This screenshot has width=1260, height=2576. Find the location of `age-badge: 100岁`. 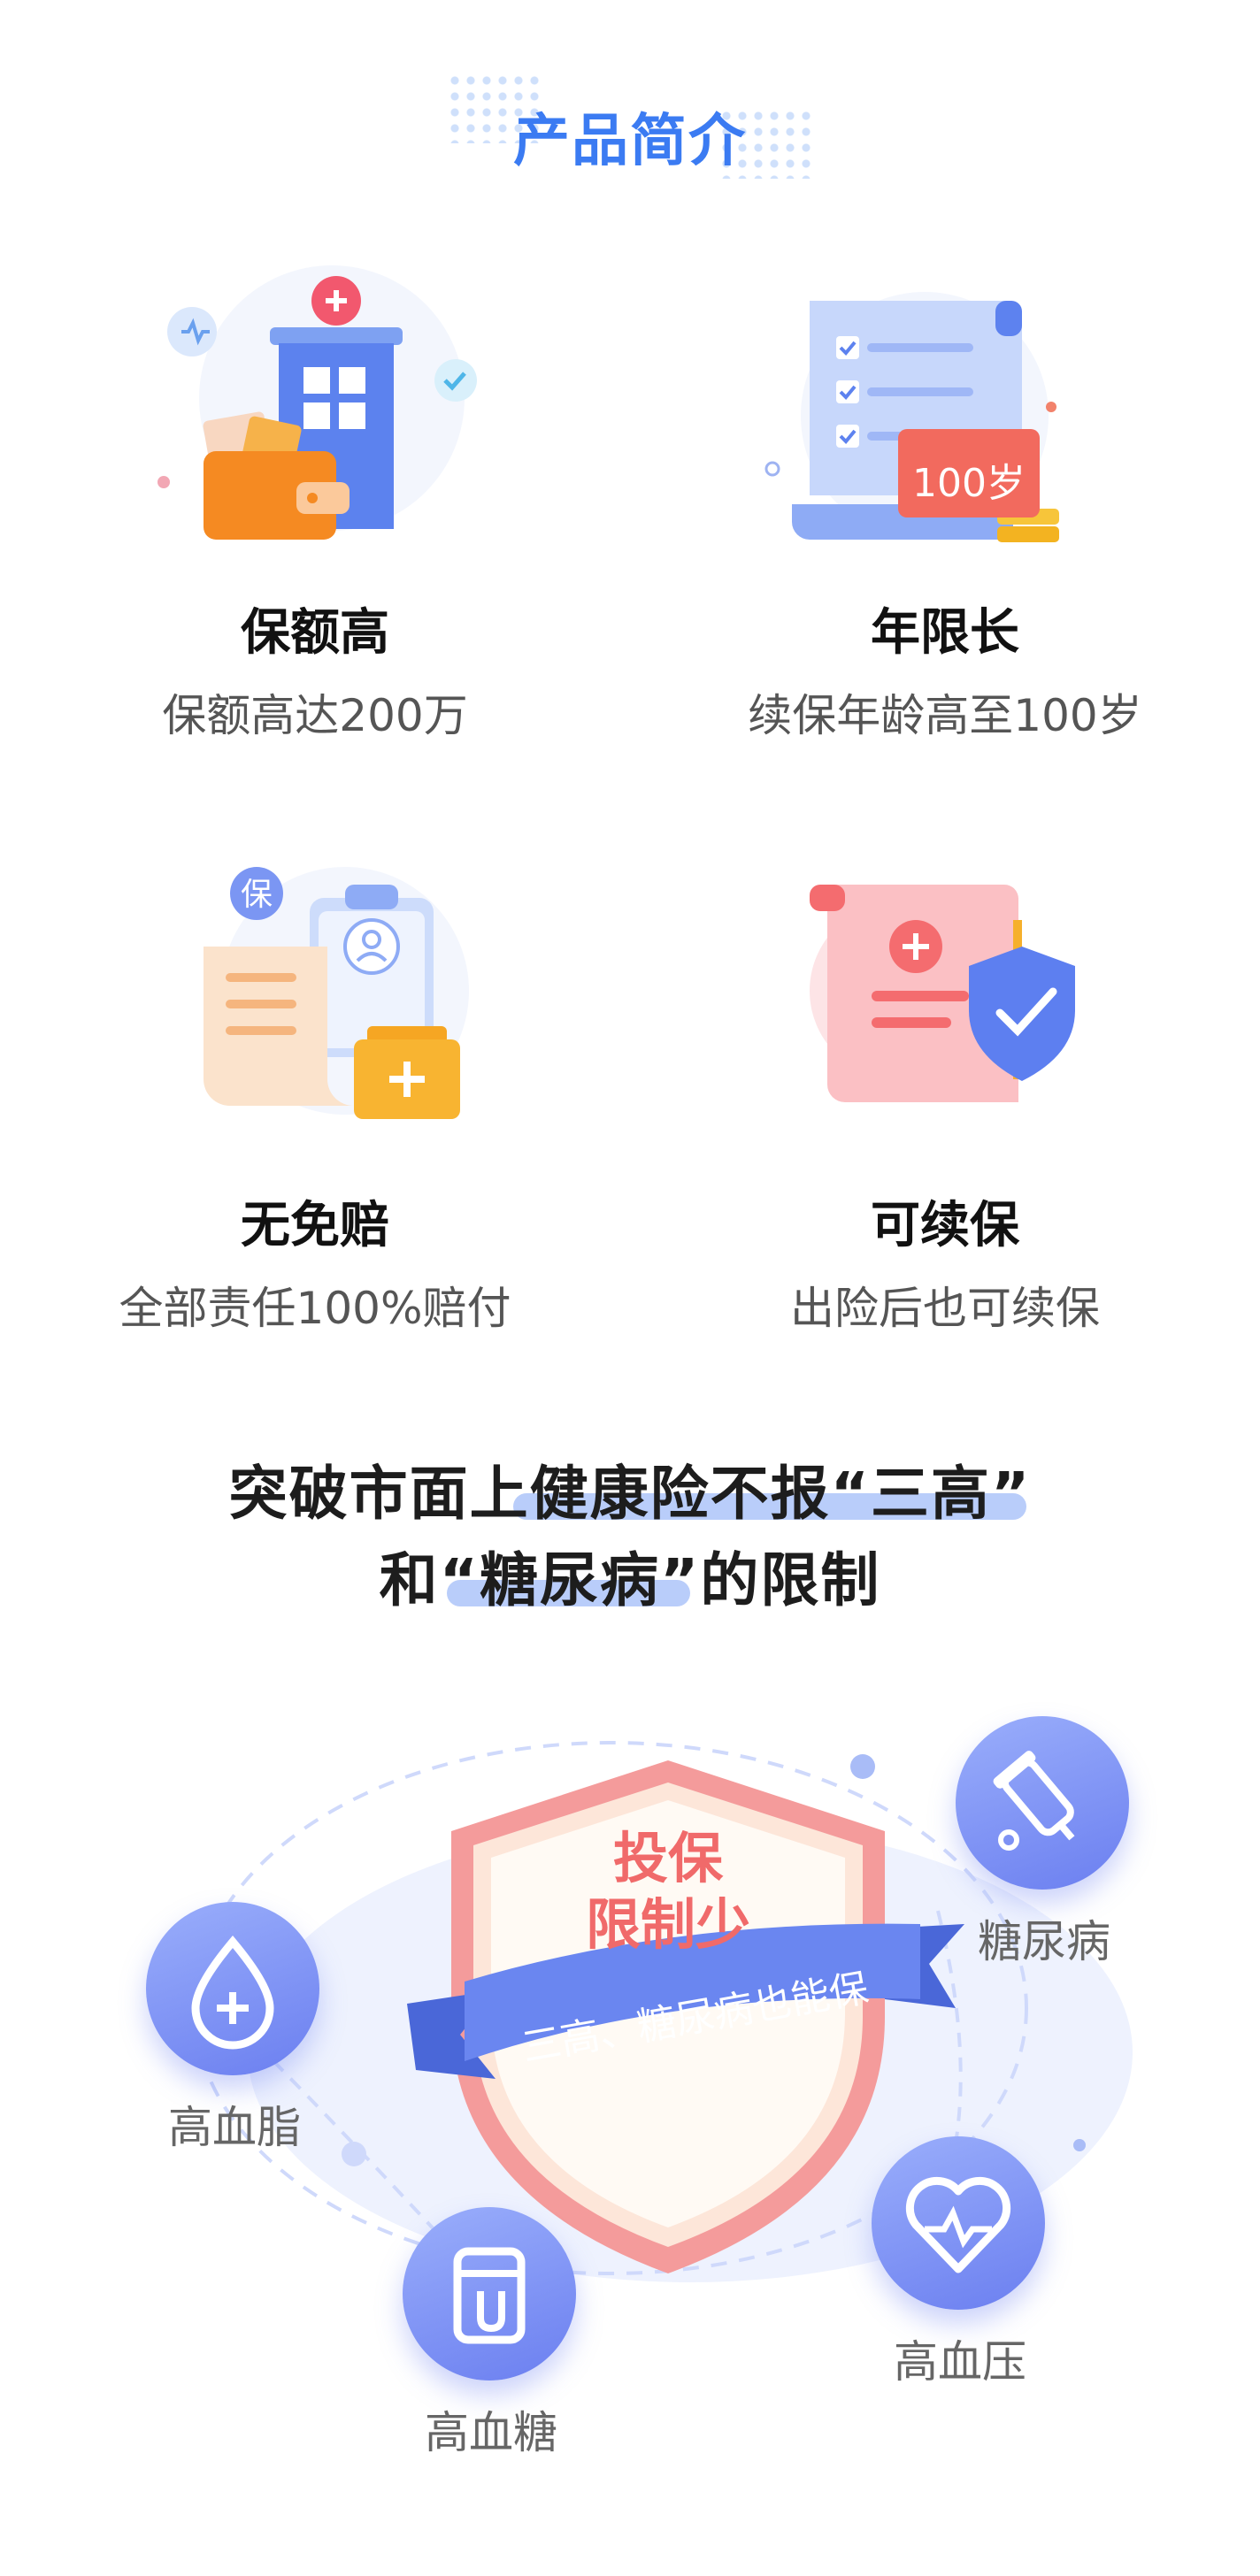

age-badge: 100岁 is located at coordinates (969, 483).